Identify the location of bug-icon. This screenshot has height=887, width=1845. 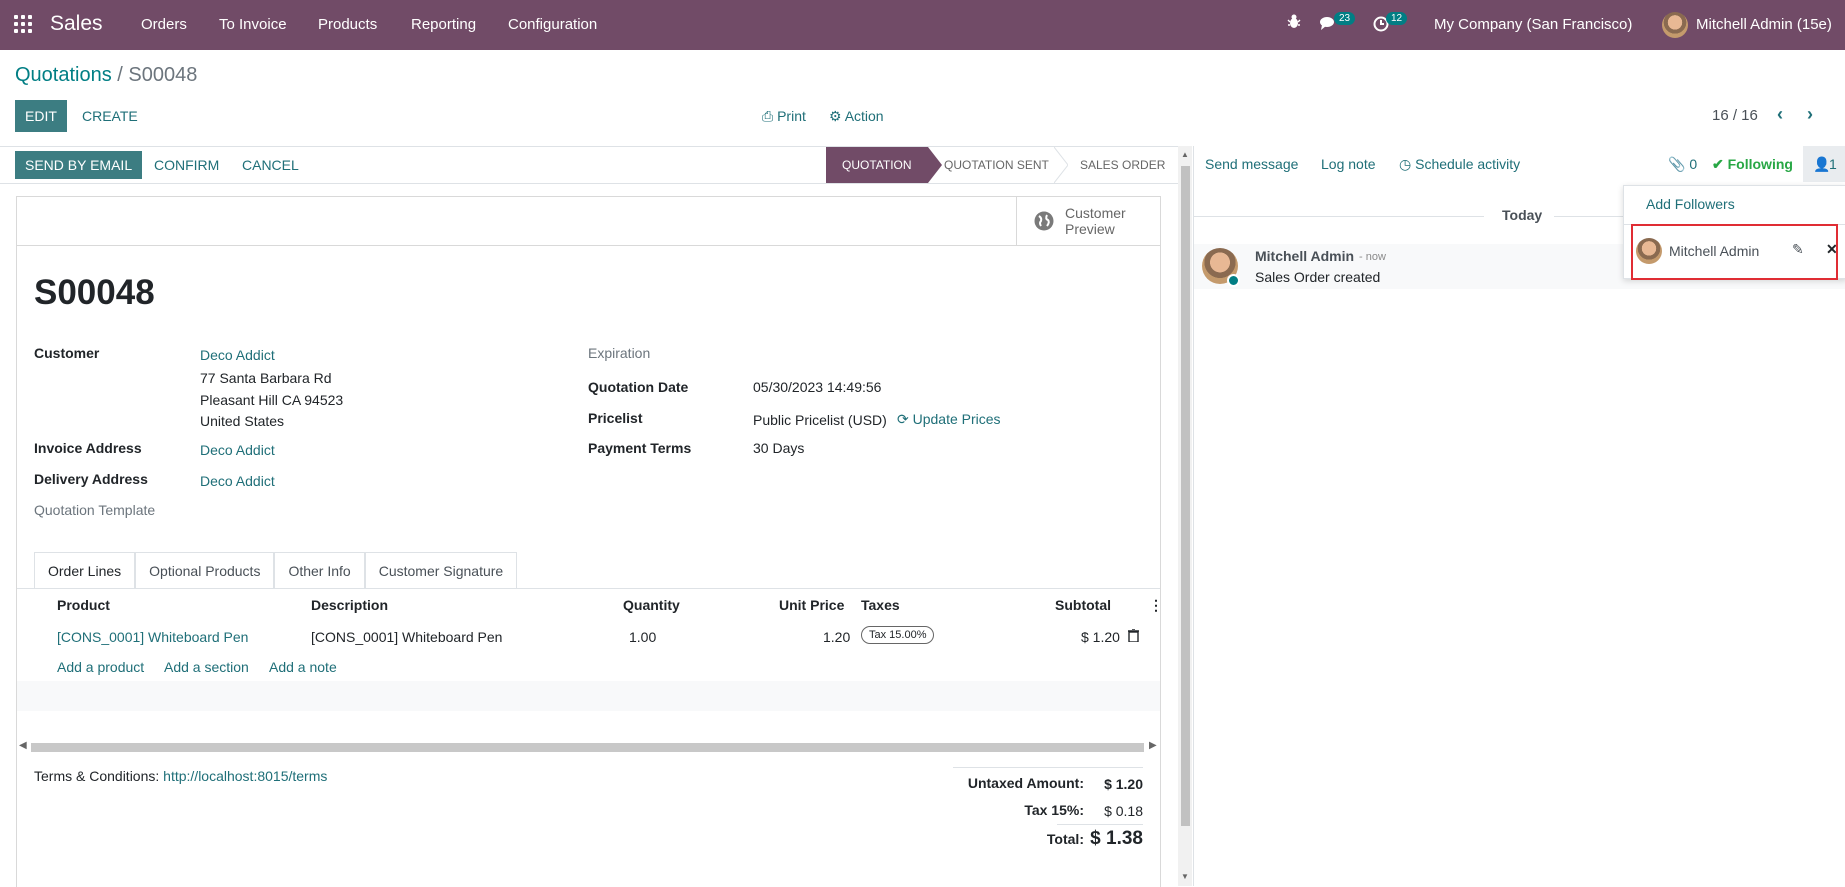
(1294, 24).